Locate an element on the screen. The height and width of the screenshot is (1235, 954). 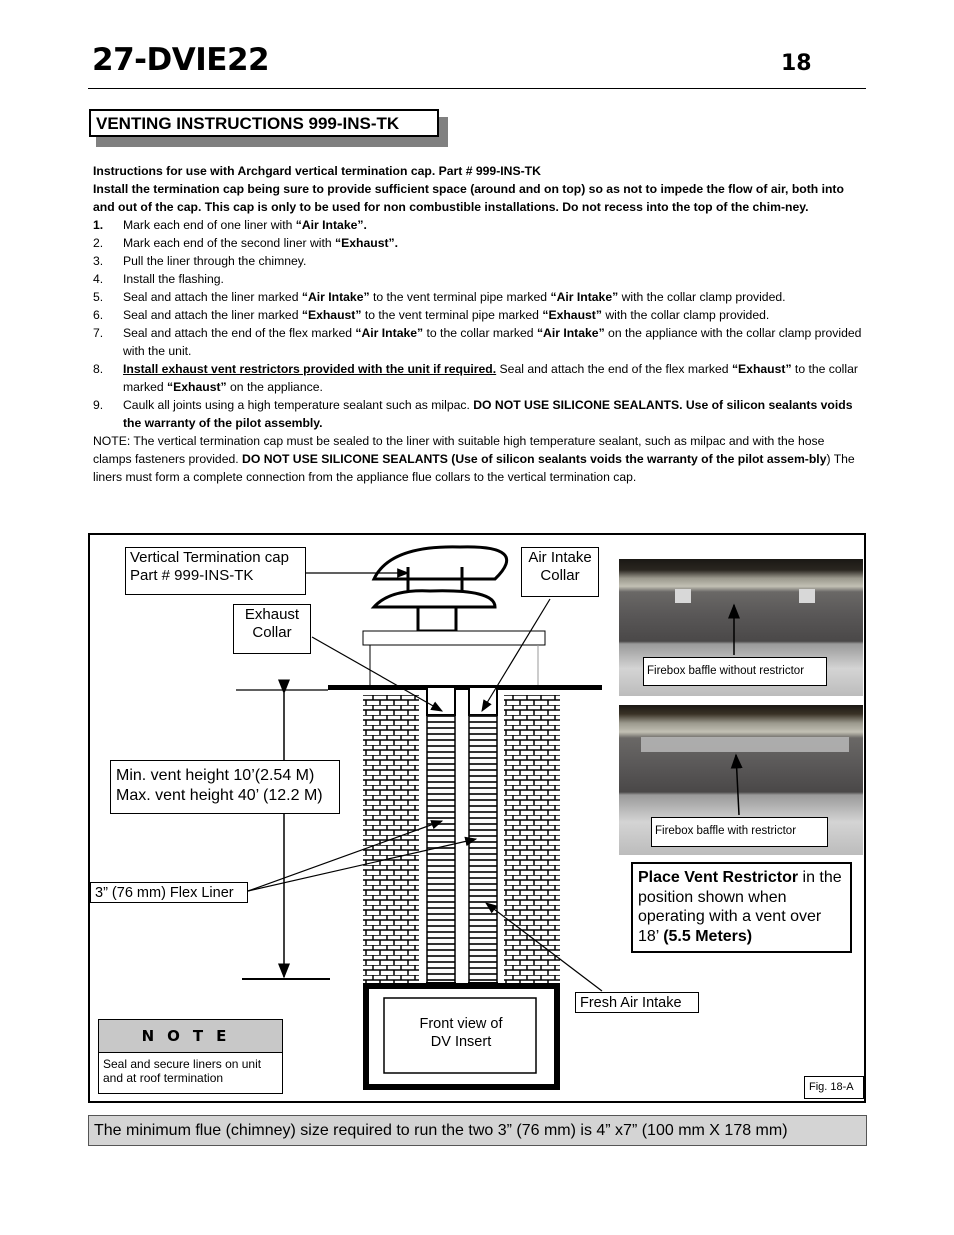
section-title: VENTING INSTRUCTIONS 999-INS-TK is located at coordinates (264, 123).